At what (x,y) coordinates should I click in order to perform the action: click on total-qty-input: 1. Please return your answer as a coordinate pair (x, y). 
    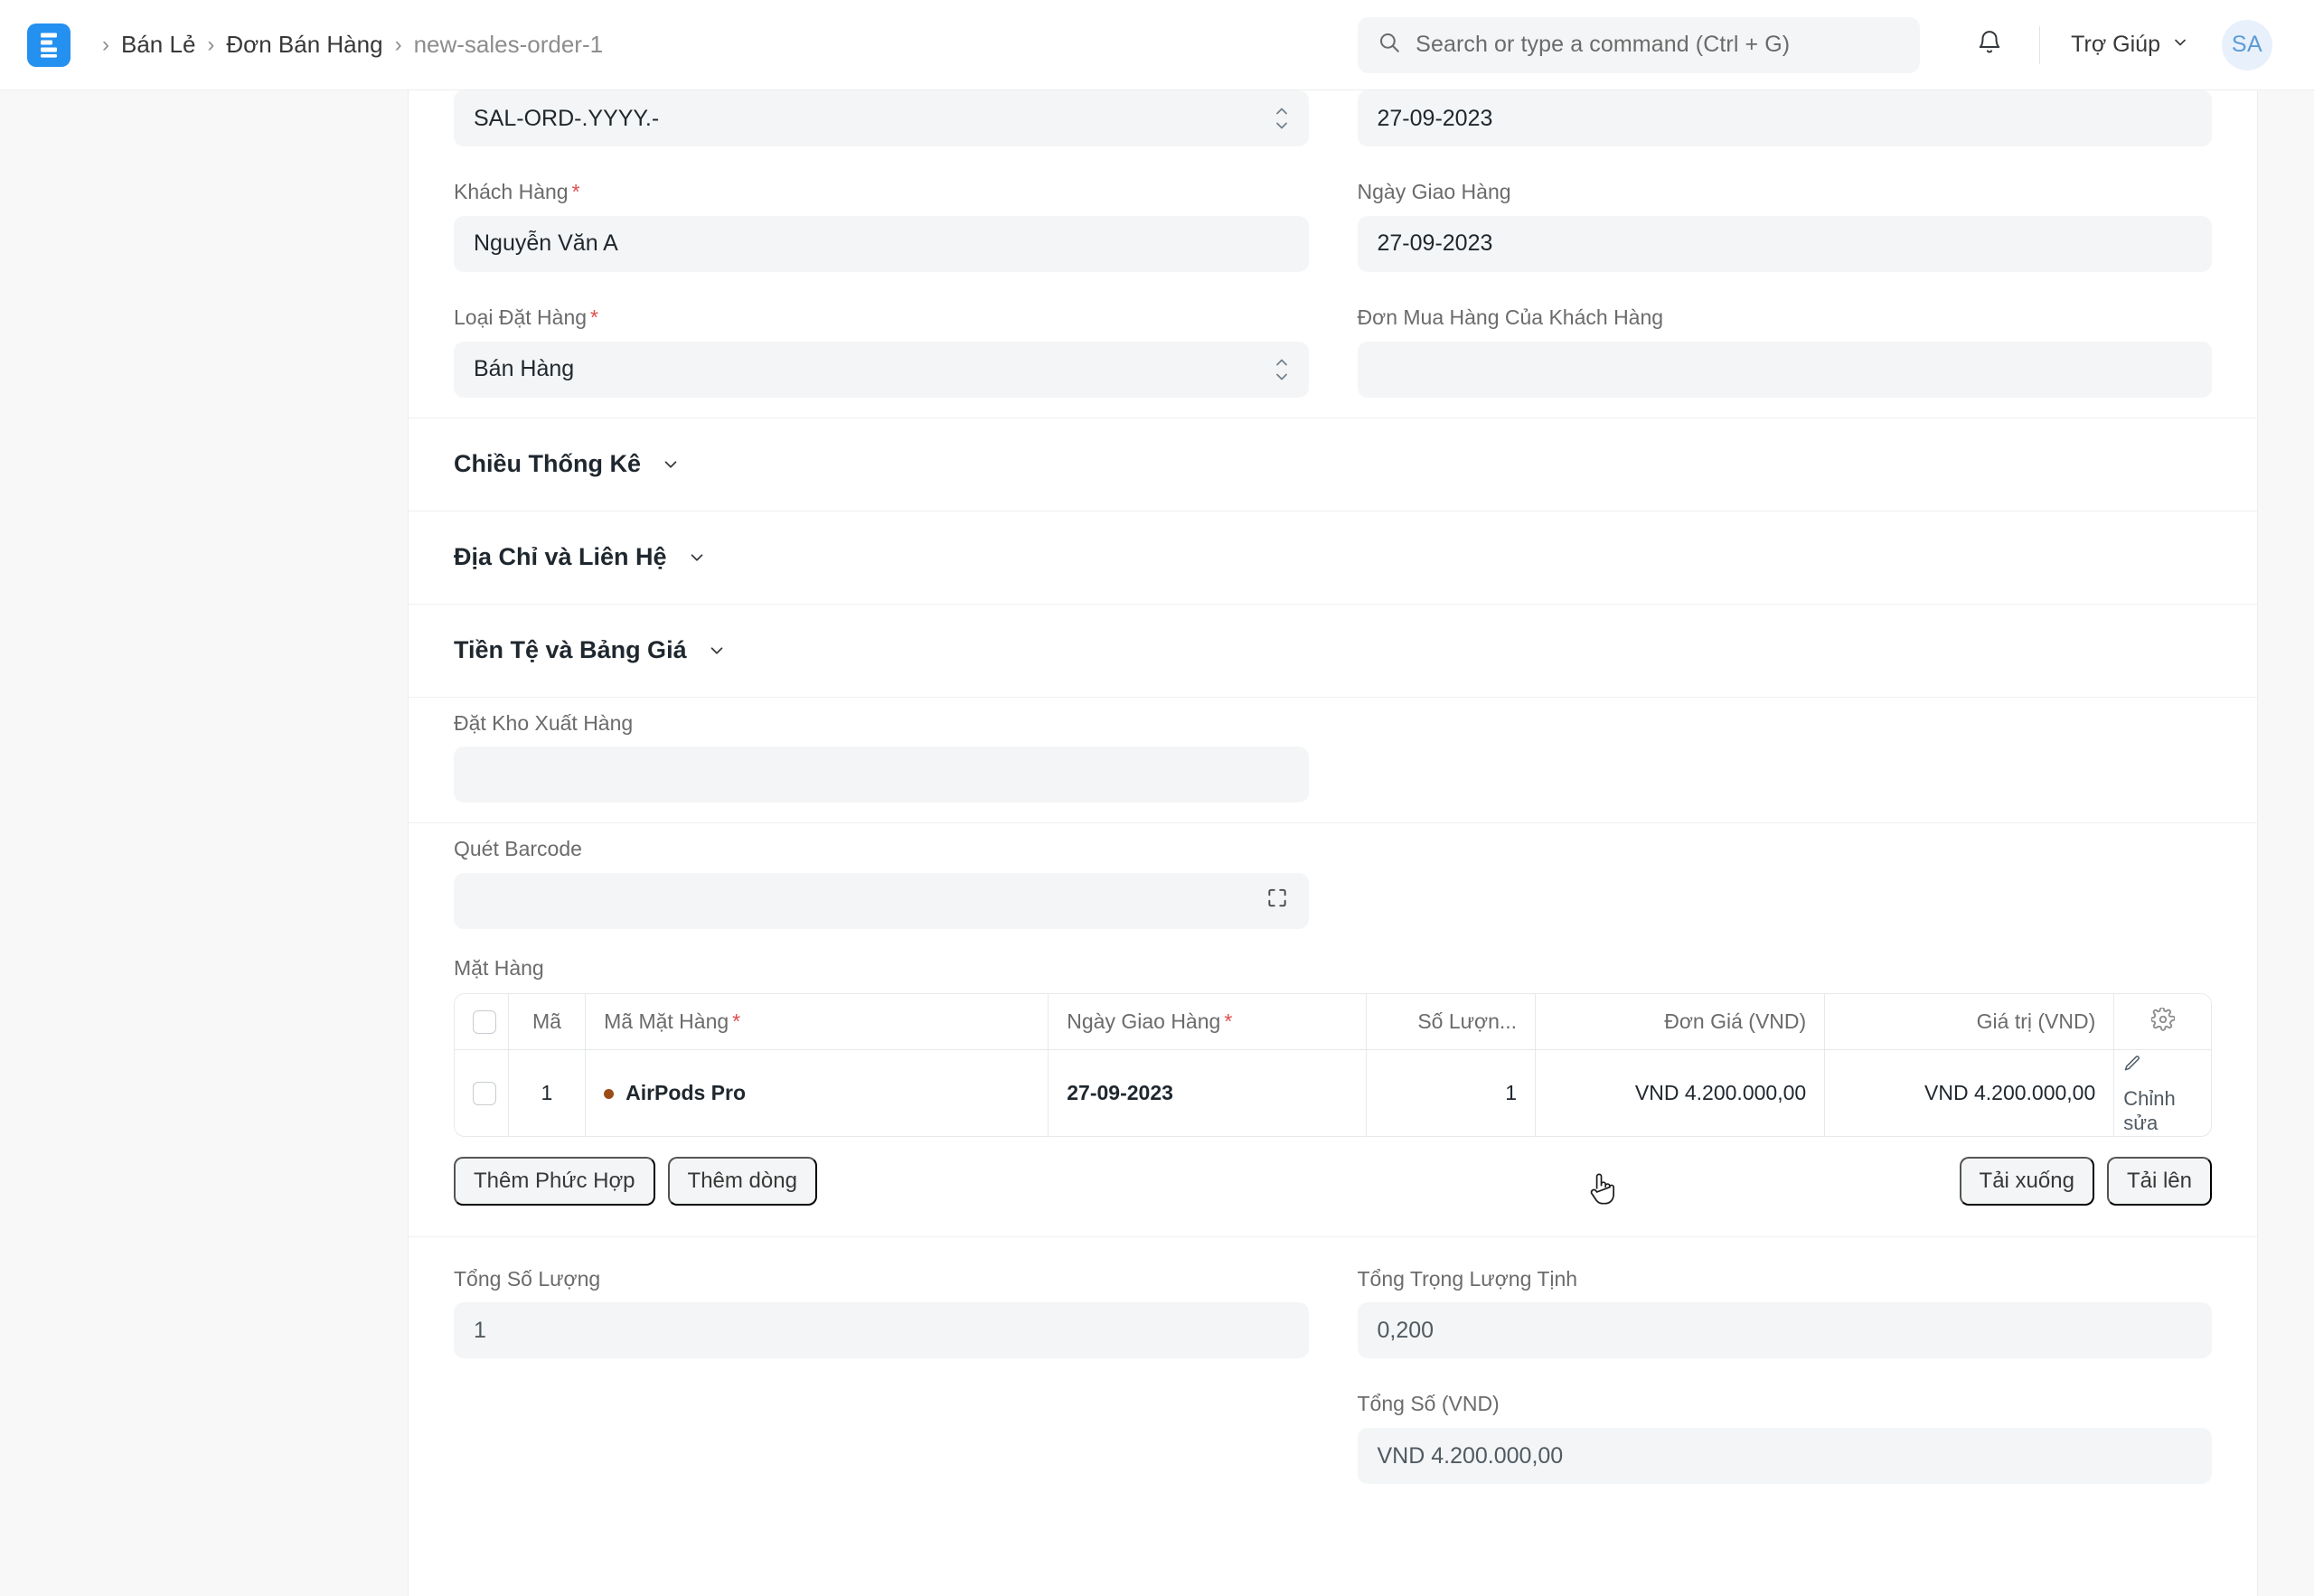
    Looking at the image, I should click on (882, 1330).